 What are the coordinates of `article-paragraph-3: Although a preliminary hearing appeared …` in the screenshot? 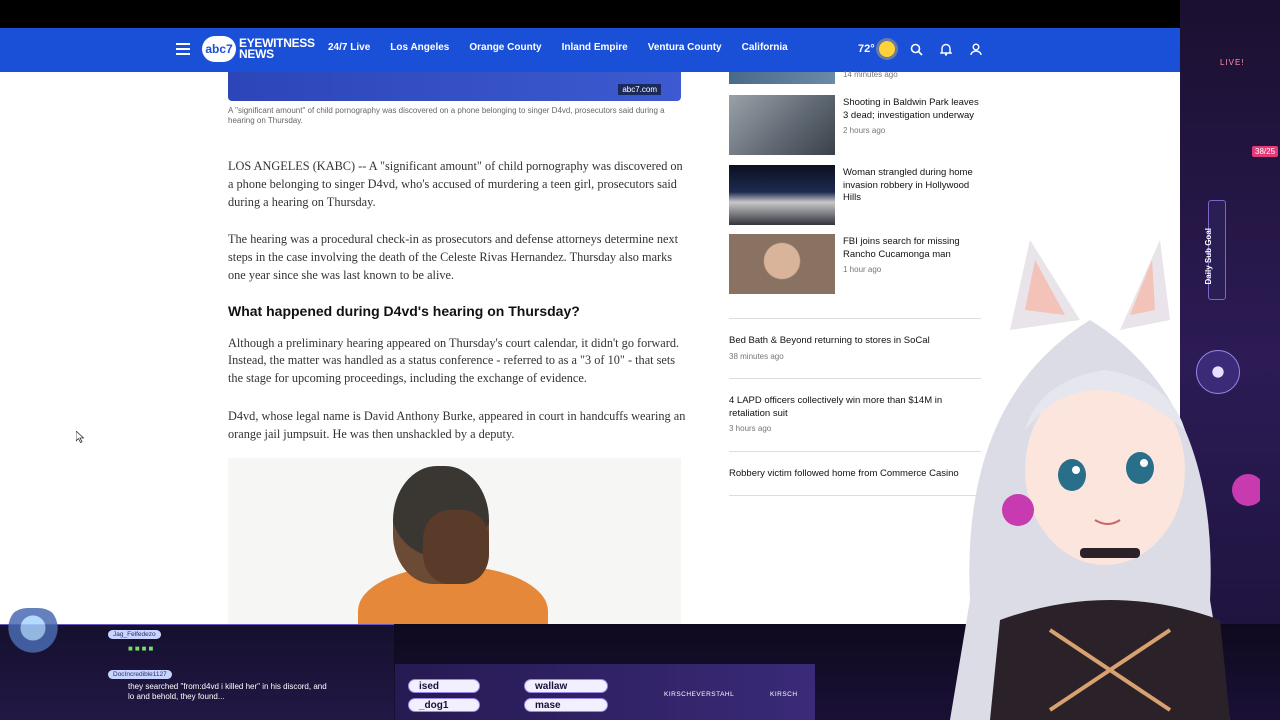 It's located at (454, 360).